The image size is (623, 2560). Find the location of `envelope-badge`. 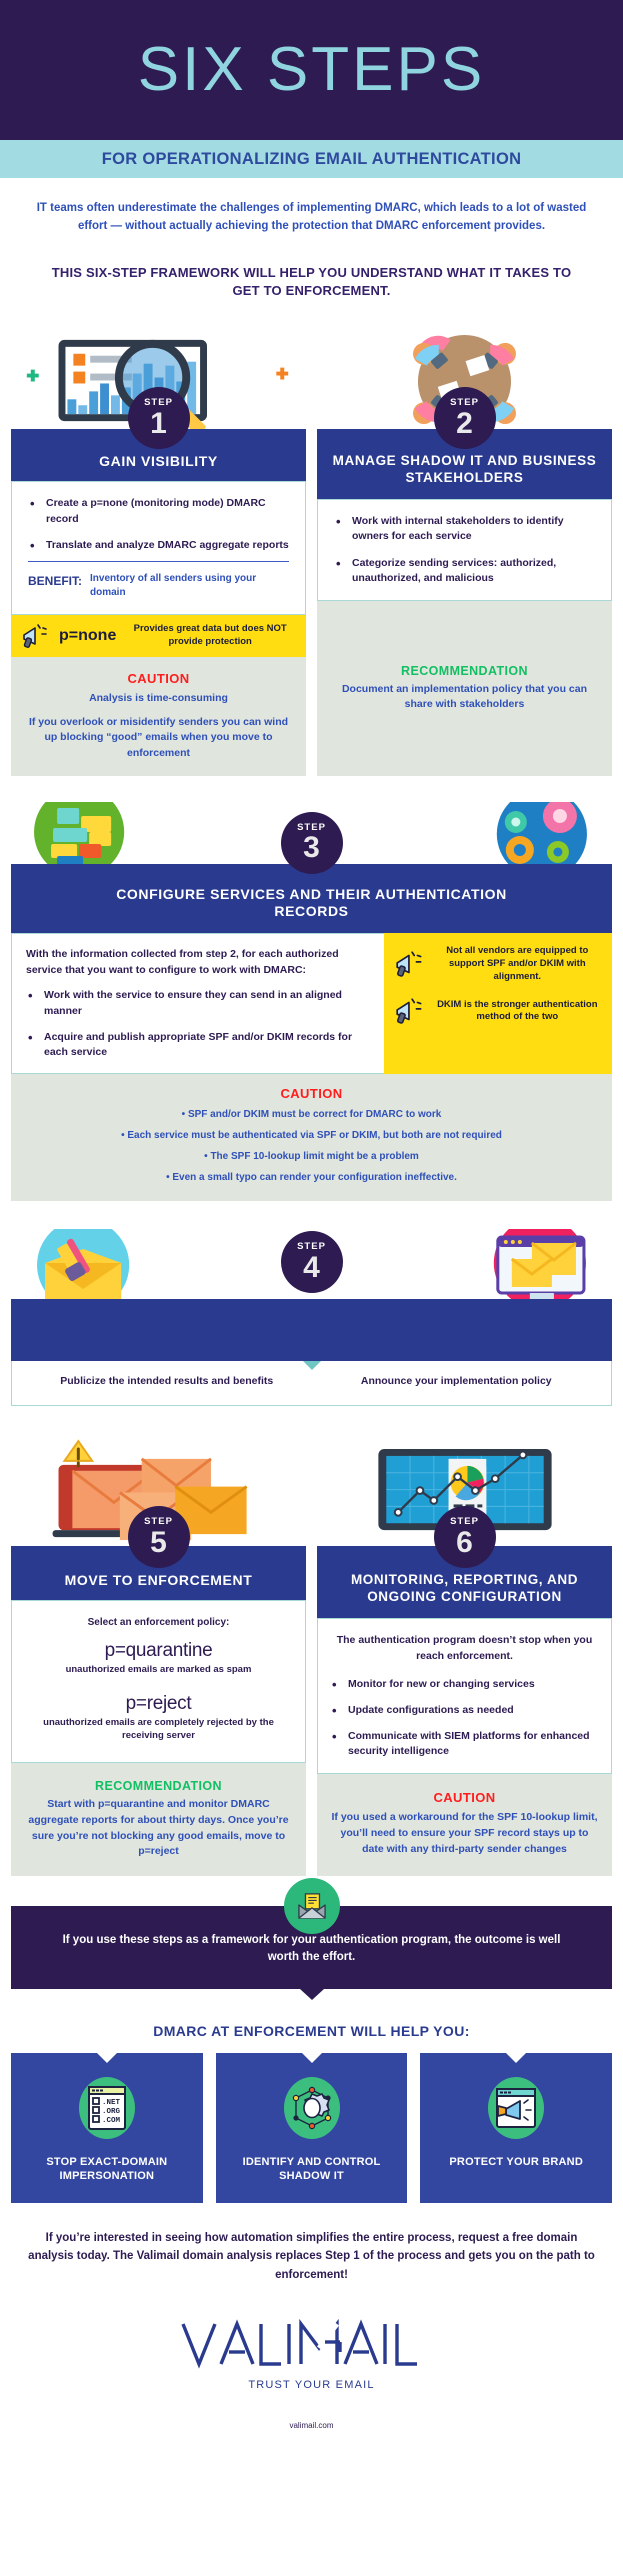

envelope-badge is located at coordinates (311, 1906).